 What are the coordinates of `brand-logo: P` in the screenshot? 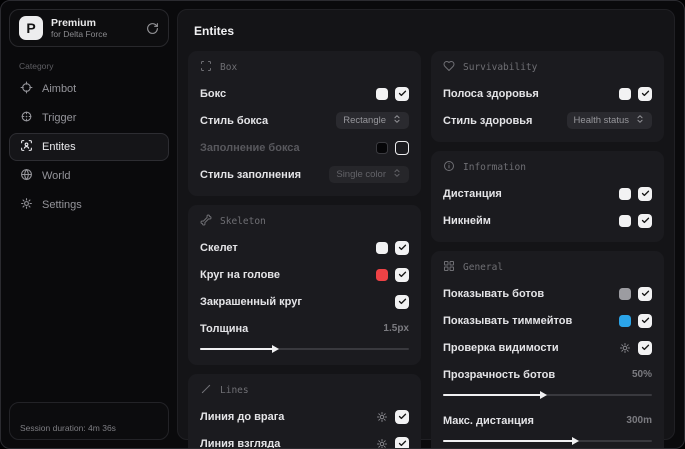 It's located at (31, 28).